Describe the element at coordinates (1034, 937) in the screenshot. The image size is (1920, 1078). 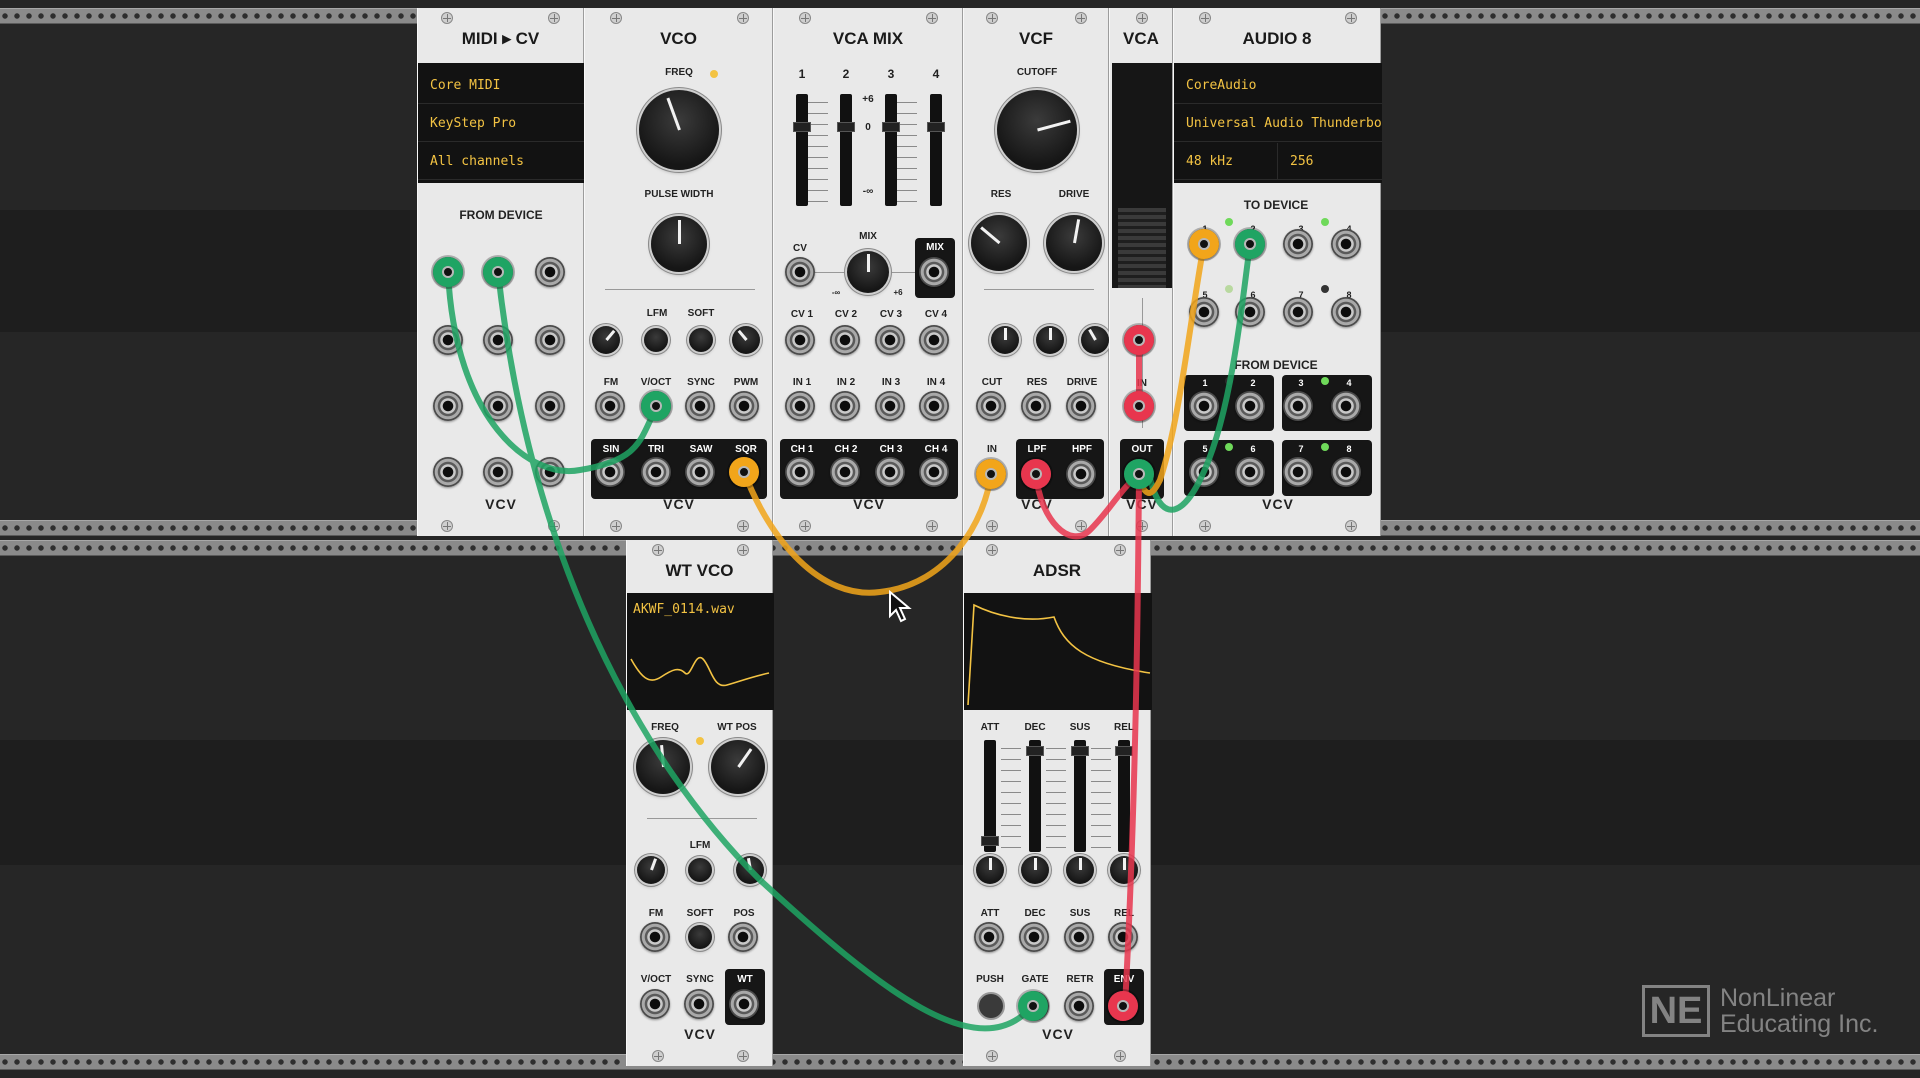
I see `adsr-dec-jack` at that location.